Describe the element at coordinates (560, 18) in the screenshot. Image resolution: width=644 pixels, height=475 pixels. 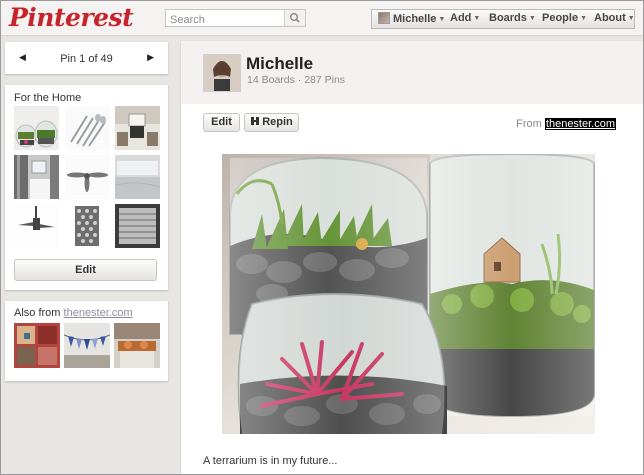
I see `nav-people-label: People` at that location.